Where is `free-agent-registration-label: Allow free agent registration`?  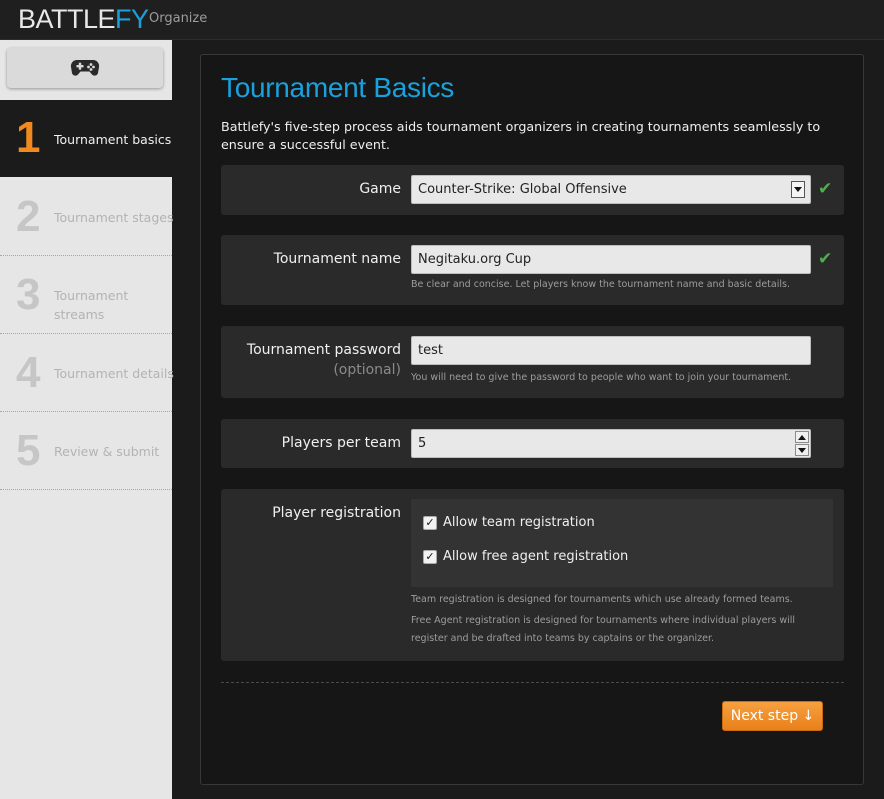
free-agent-registration-label: Allow free agent registration is located at coordinates (536, 556).